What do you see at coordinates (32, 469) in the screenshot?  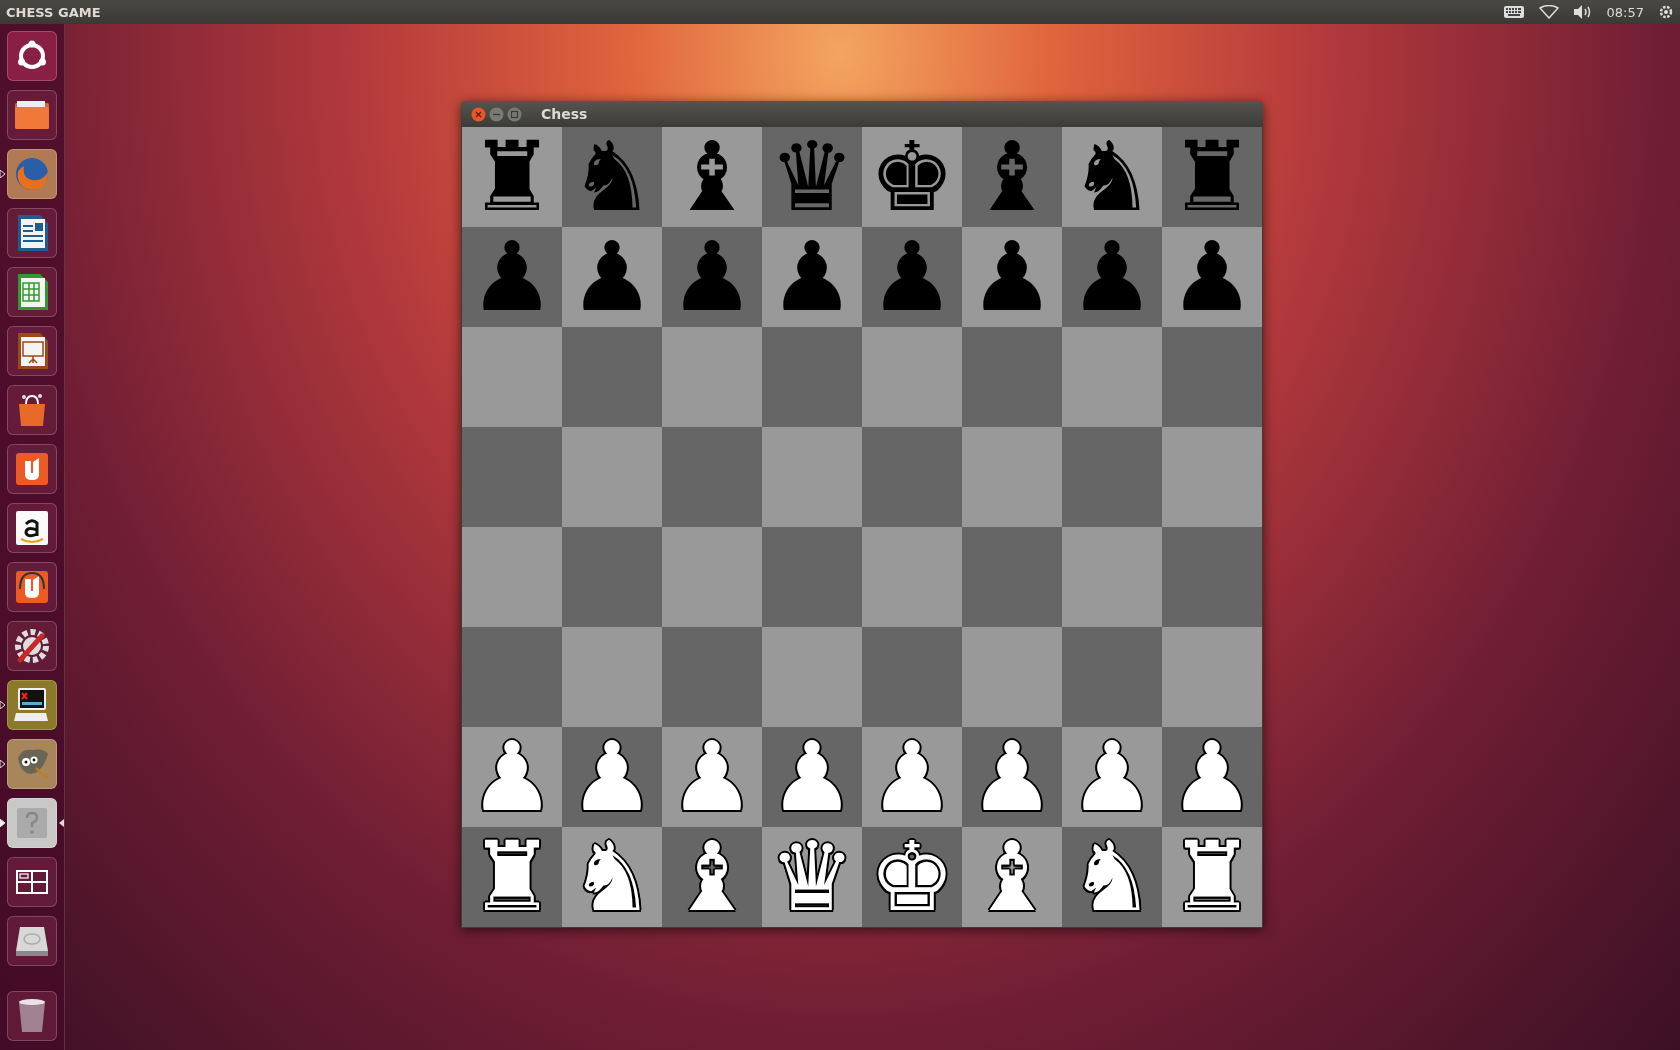 I see `u-launcher-icon` at bounding box center [32, 469].